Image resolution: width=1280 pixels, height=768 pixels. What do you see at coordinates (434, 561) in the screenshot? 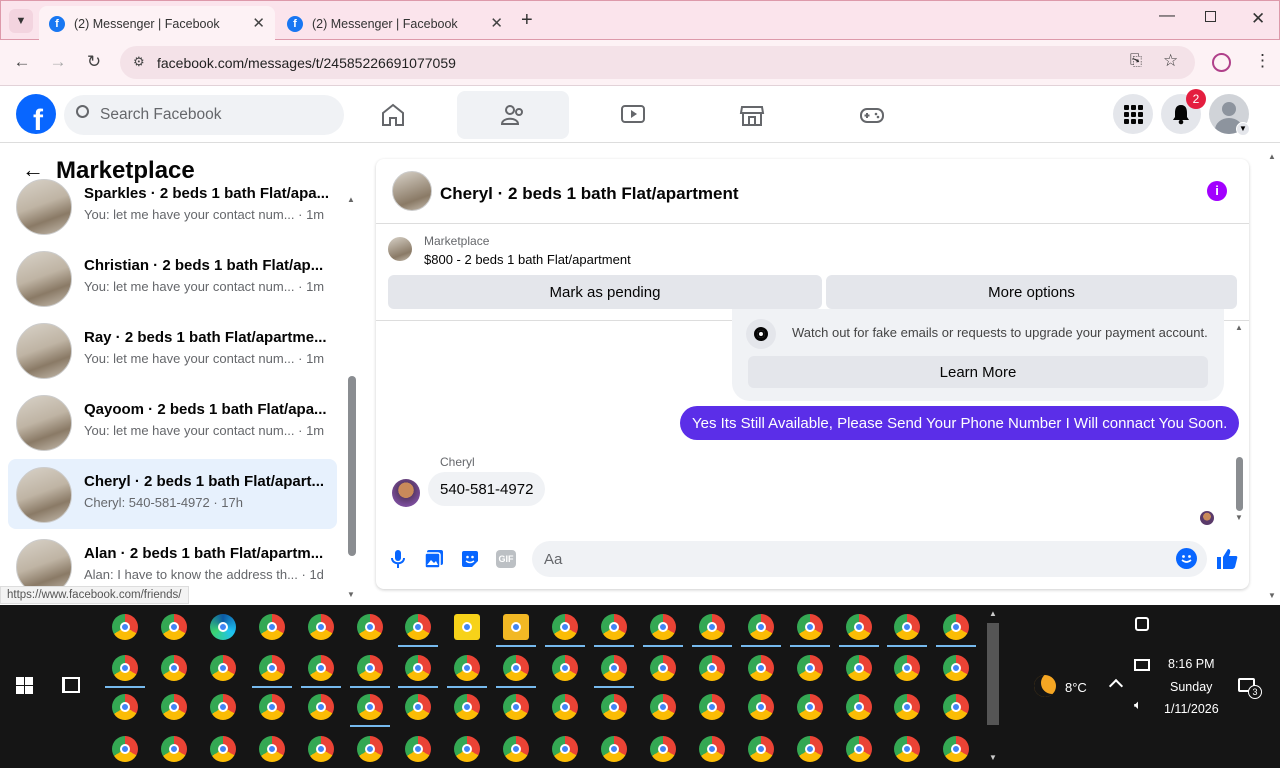
I see `photo-icon` at bounding box center [434, 561].